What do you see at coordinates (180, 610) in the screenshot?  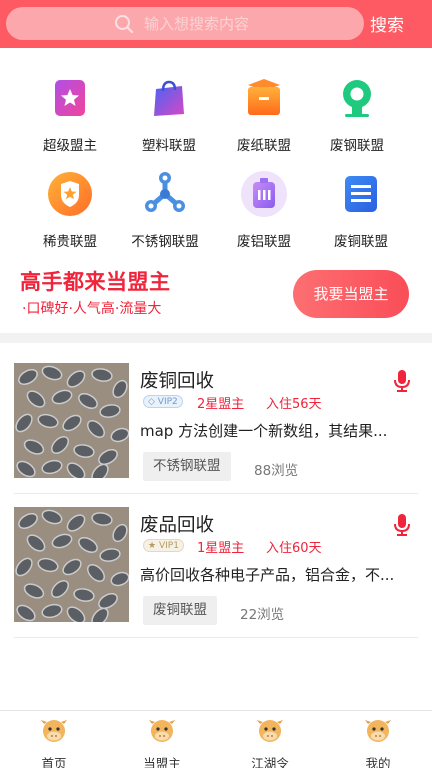 I see `item-tag: 废铜联盟` at bounding box center [180, 610].